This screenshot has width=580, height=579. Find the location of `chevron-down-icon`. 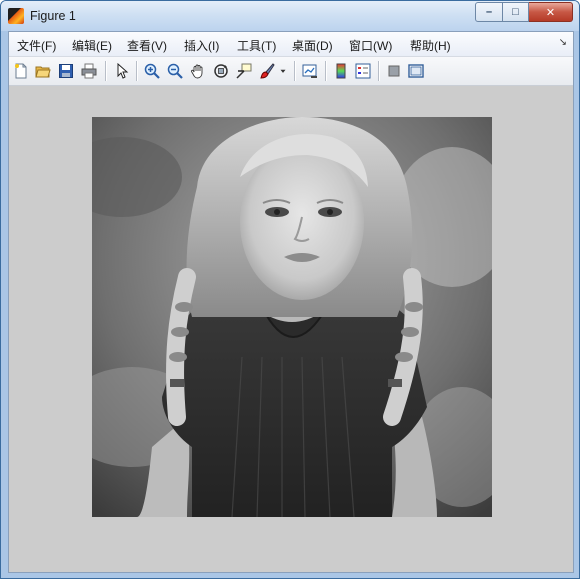

chevron-down-icon is located at coordinates (283, 71).